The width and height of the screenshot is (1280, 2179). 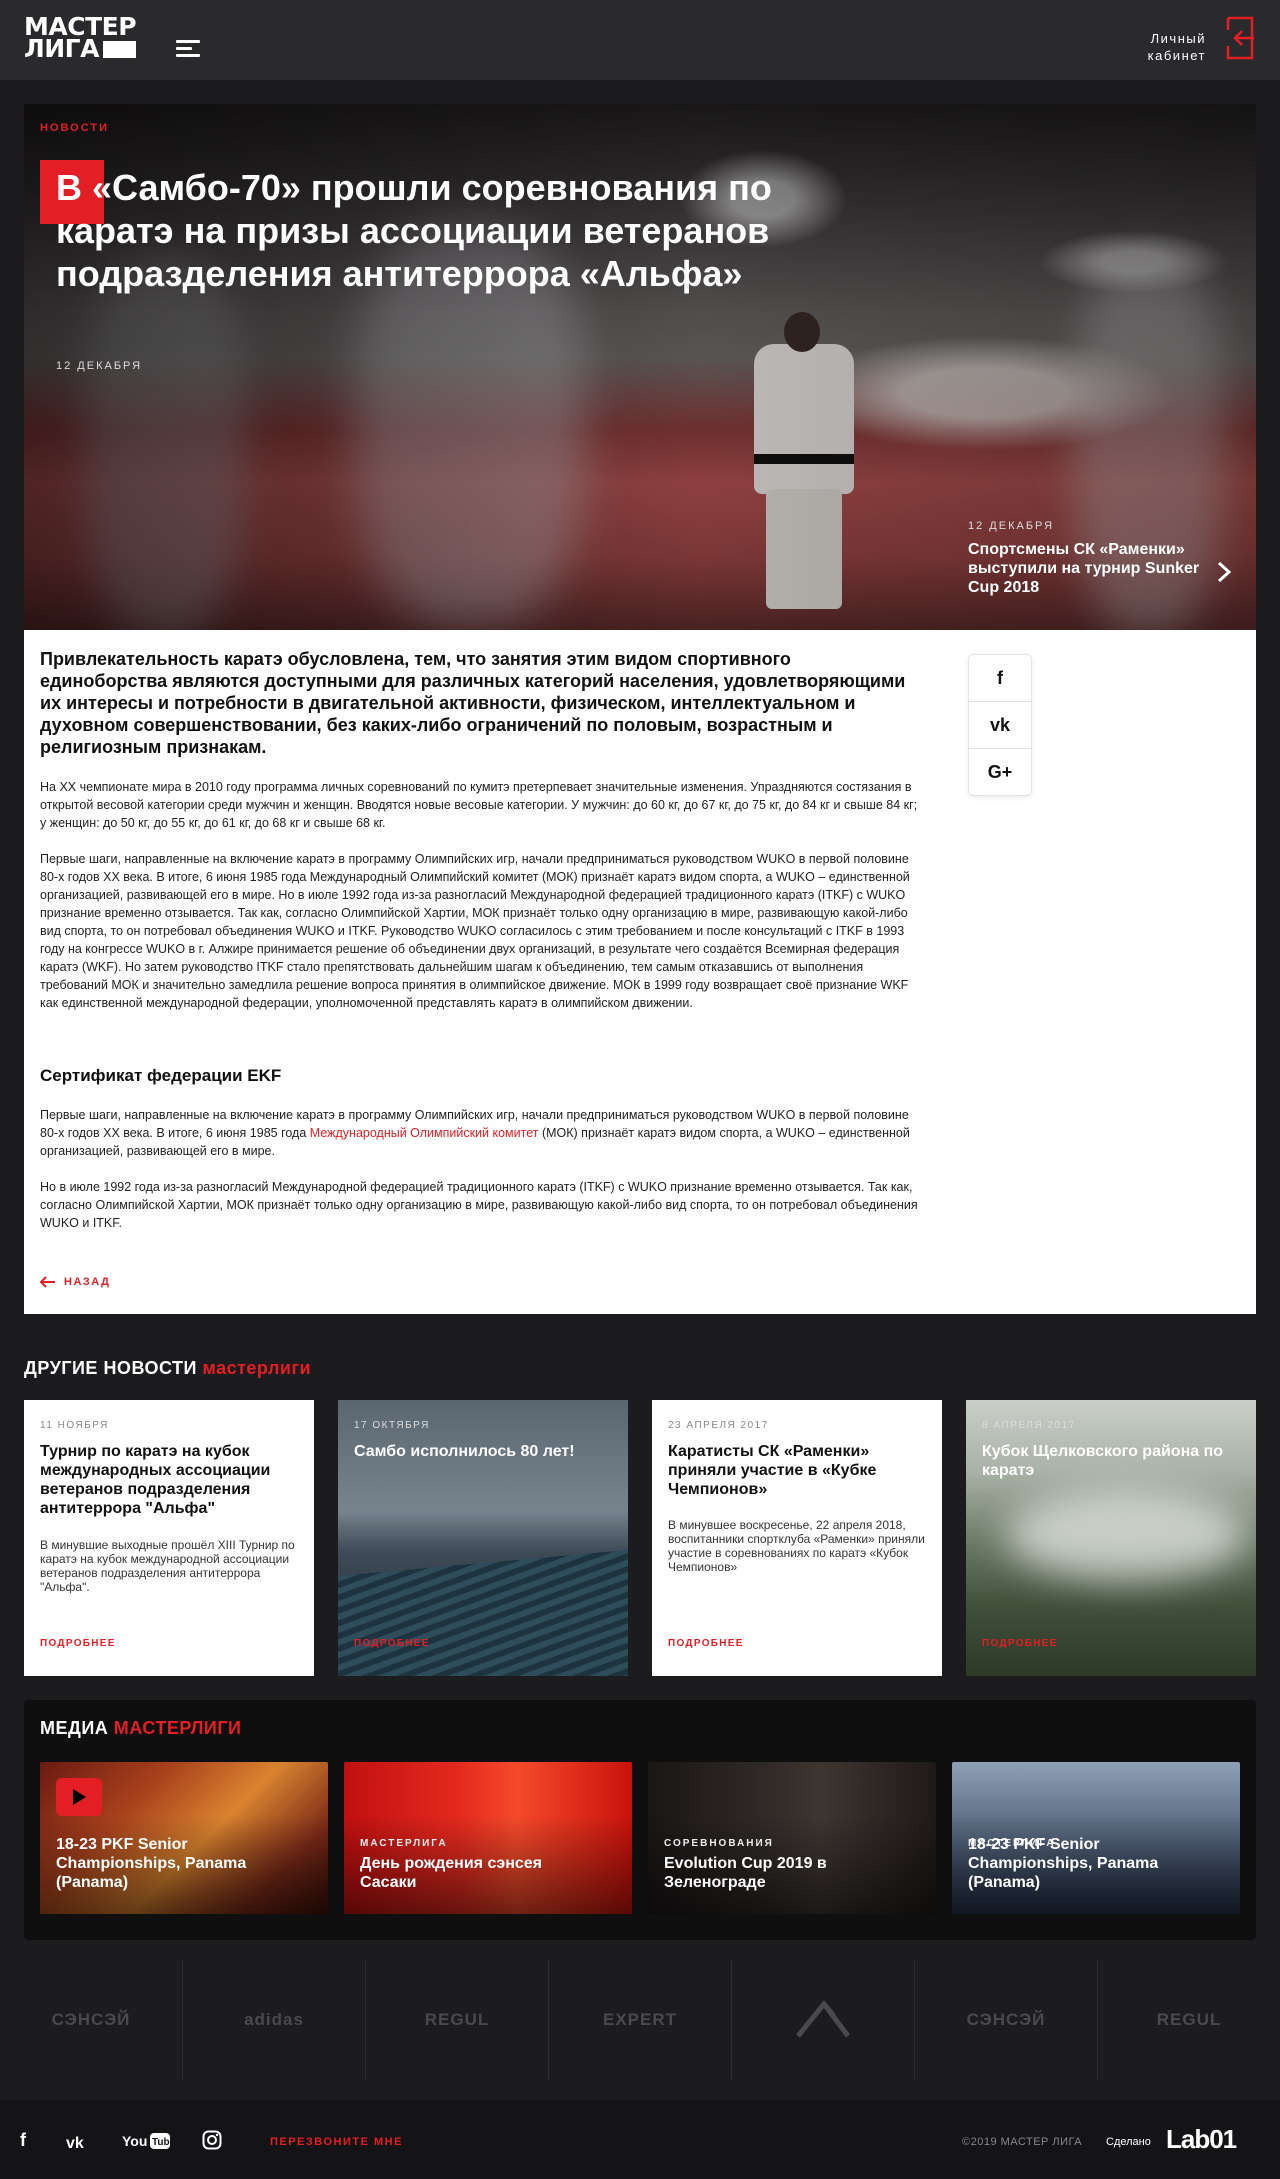 I want to click on instagram-icon, so click(x=212, y=2140).